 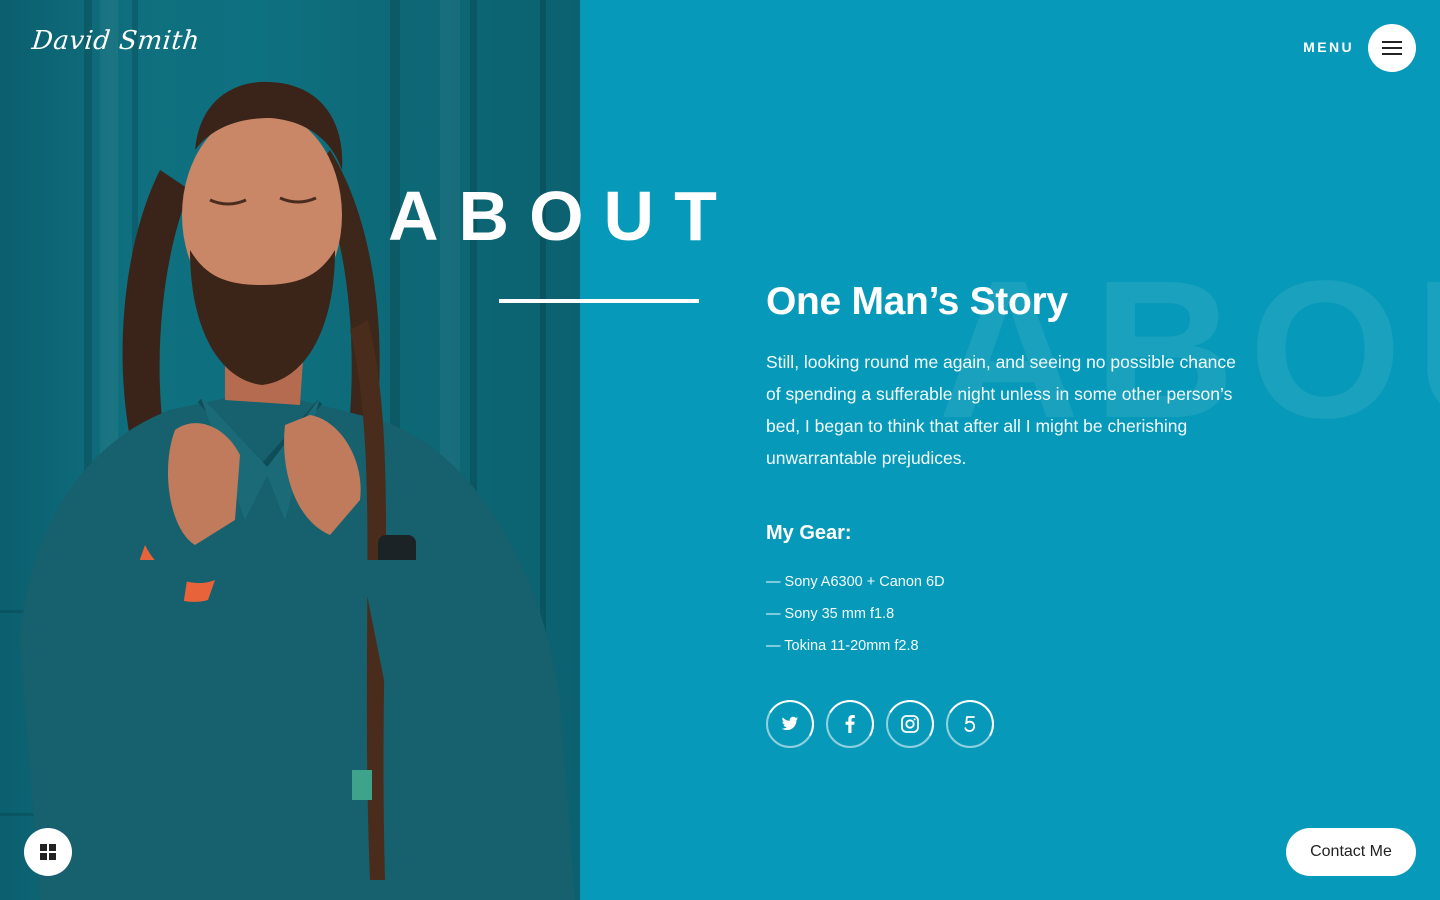 I want to click on menu-button, so click(x=1392, y=48).